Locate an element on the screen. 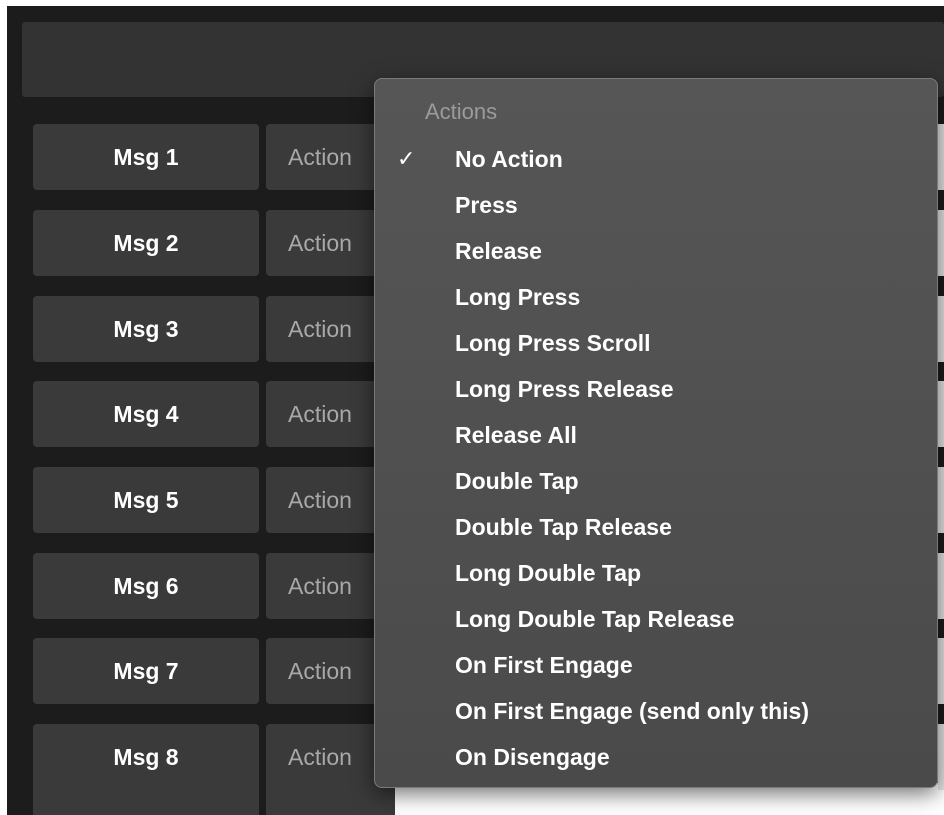 The image size is (944, 815). menu-item-on-first-engage-send-only: On First Engage (send only this) is located at coordinates (656, 711).